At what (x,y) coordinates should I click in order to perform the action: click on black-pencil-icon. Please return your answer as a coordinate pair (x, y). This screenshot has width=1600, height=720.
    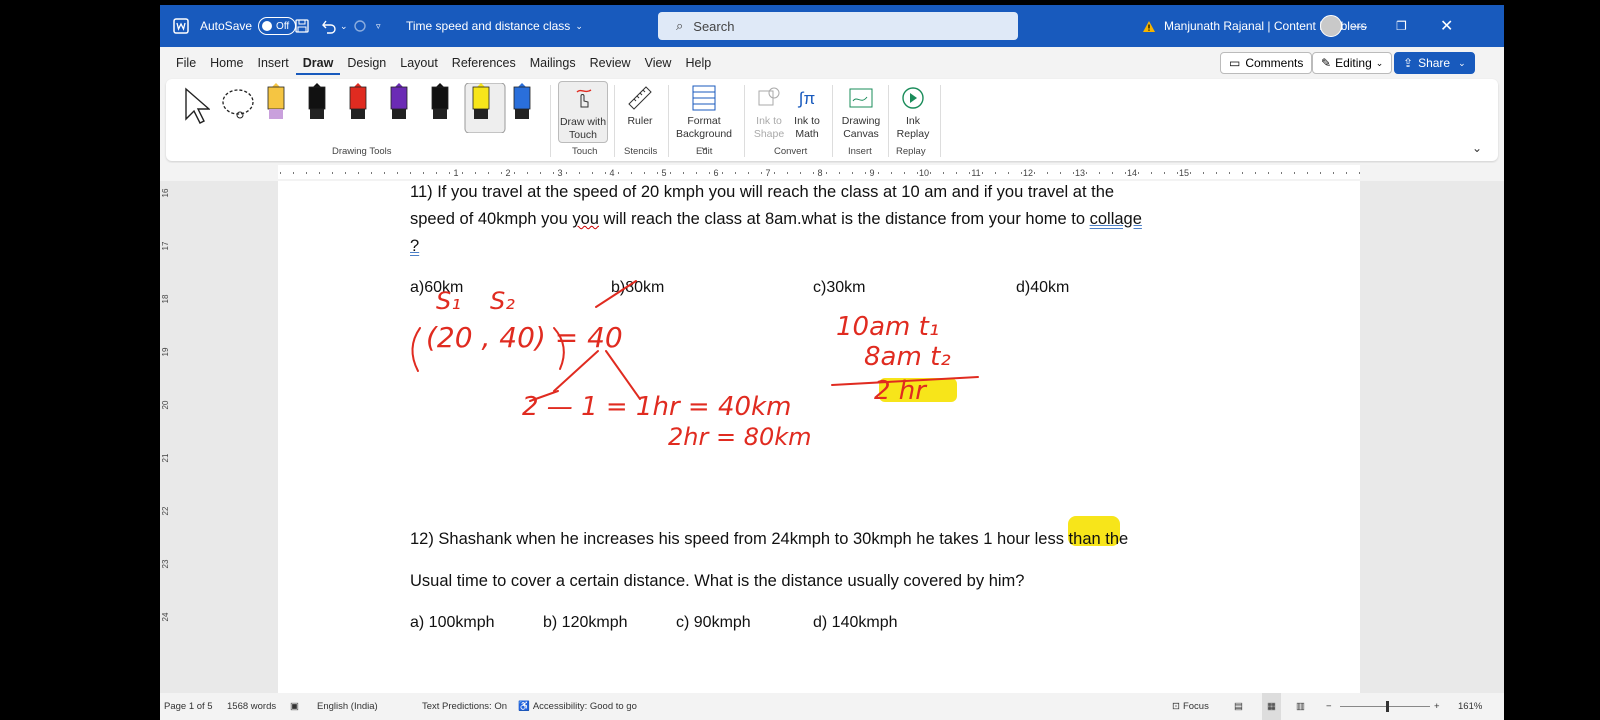
    Looking at the image, I should click on (440, 101).